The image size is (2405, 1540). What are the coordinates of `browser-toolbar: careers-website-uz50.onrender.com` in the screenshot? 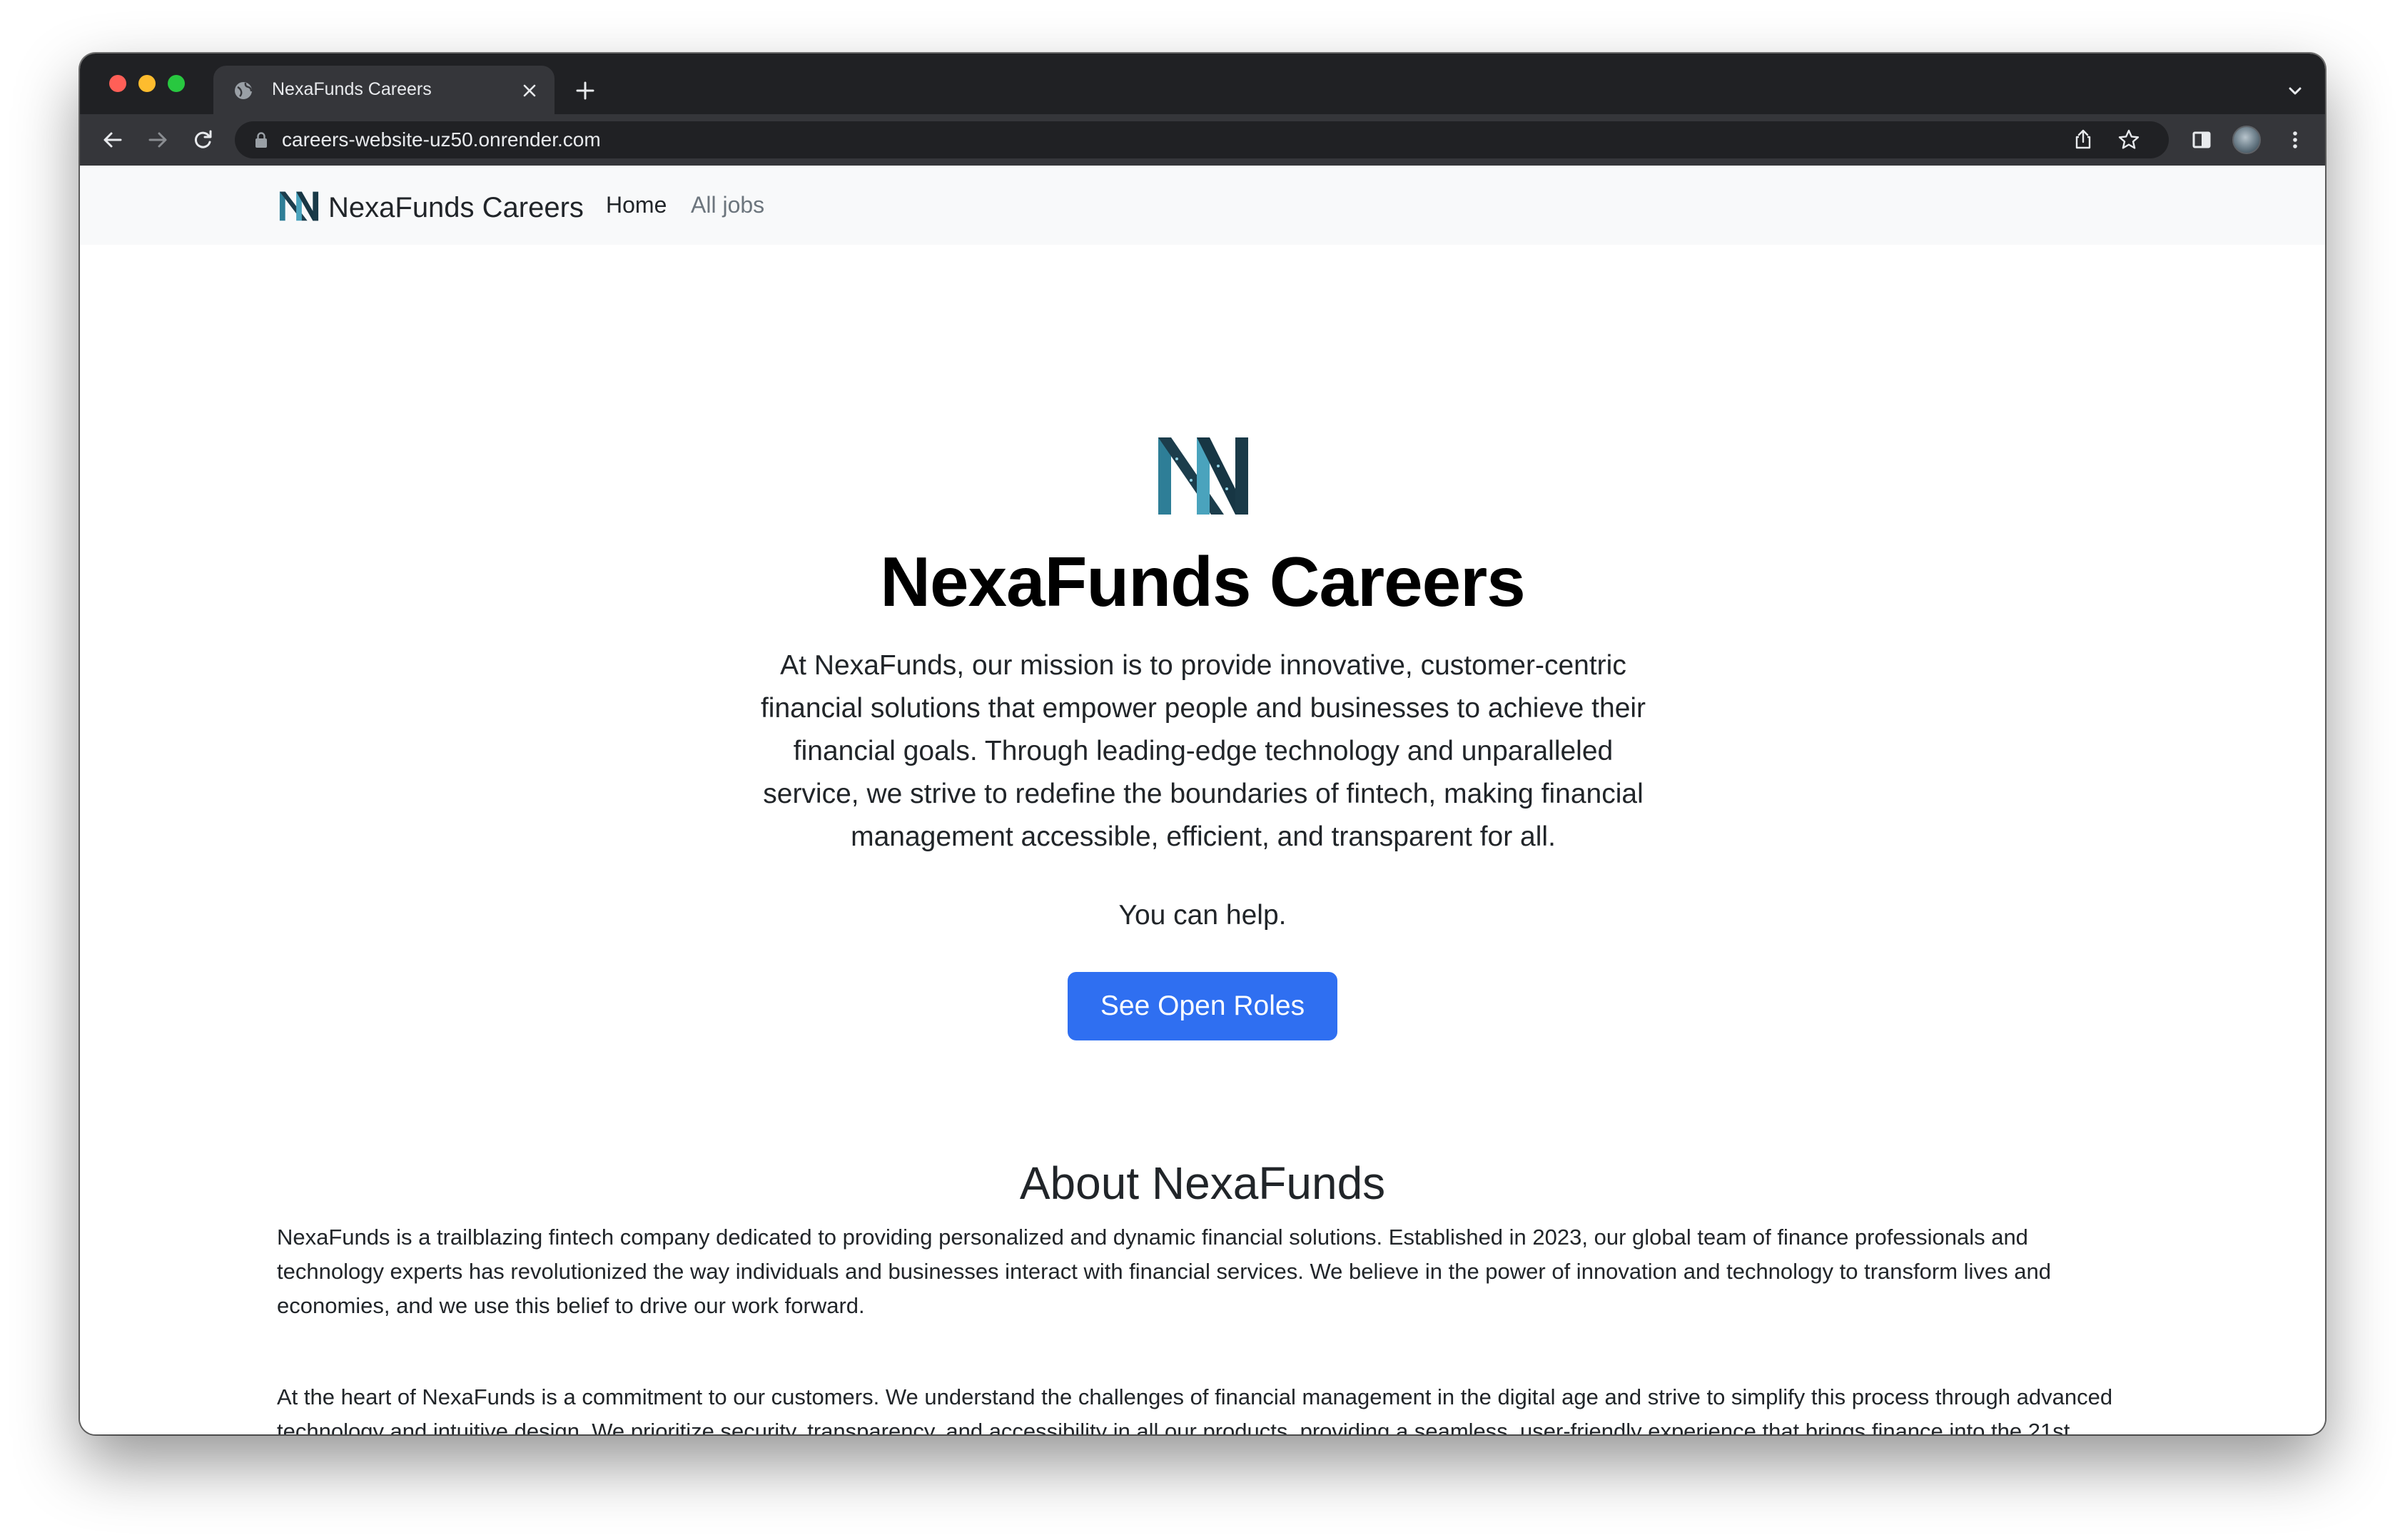 It's located at (1202, 140).